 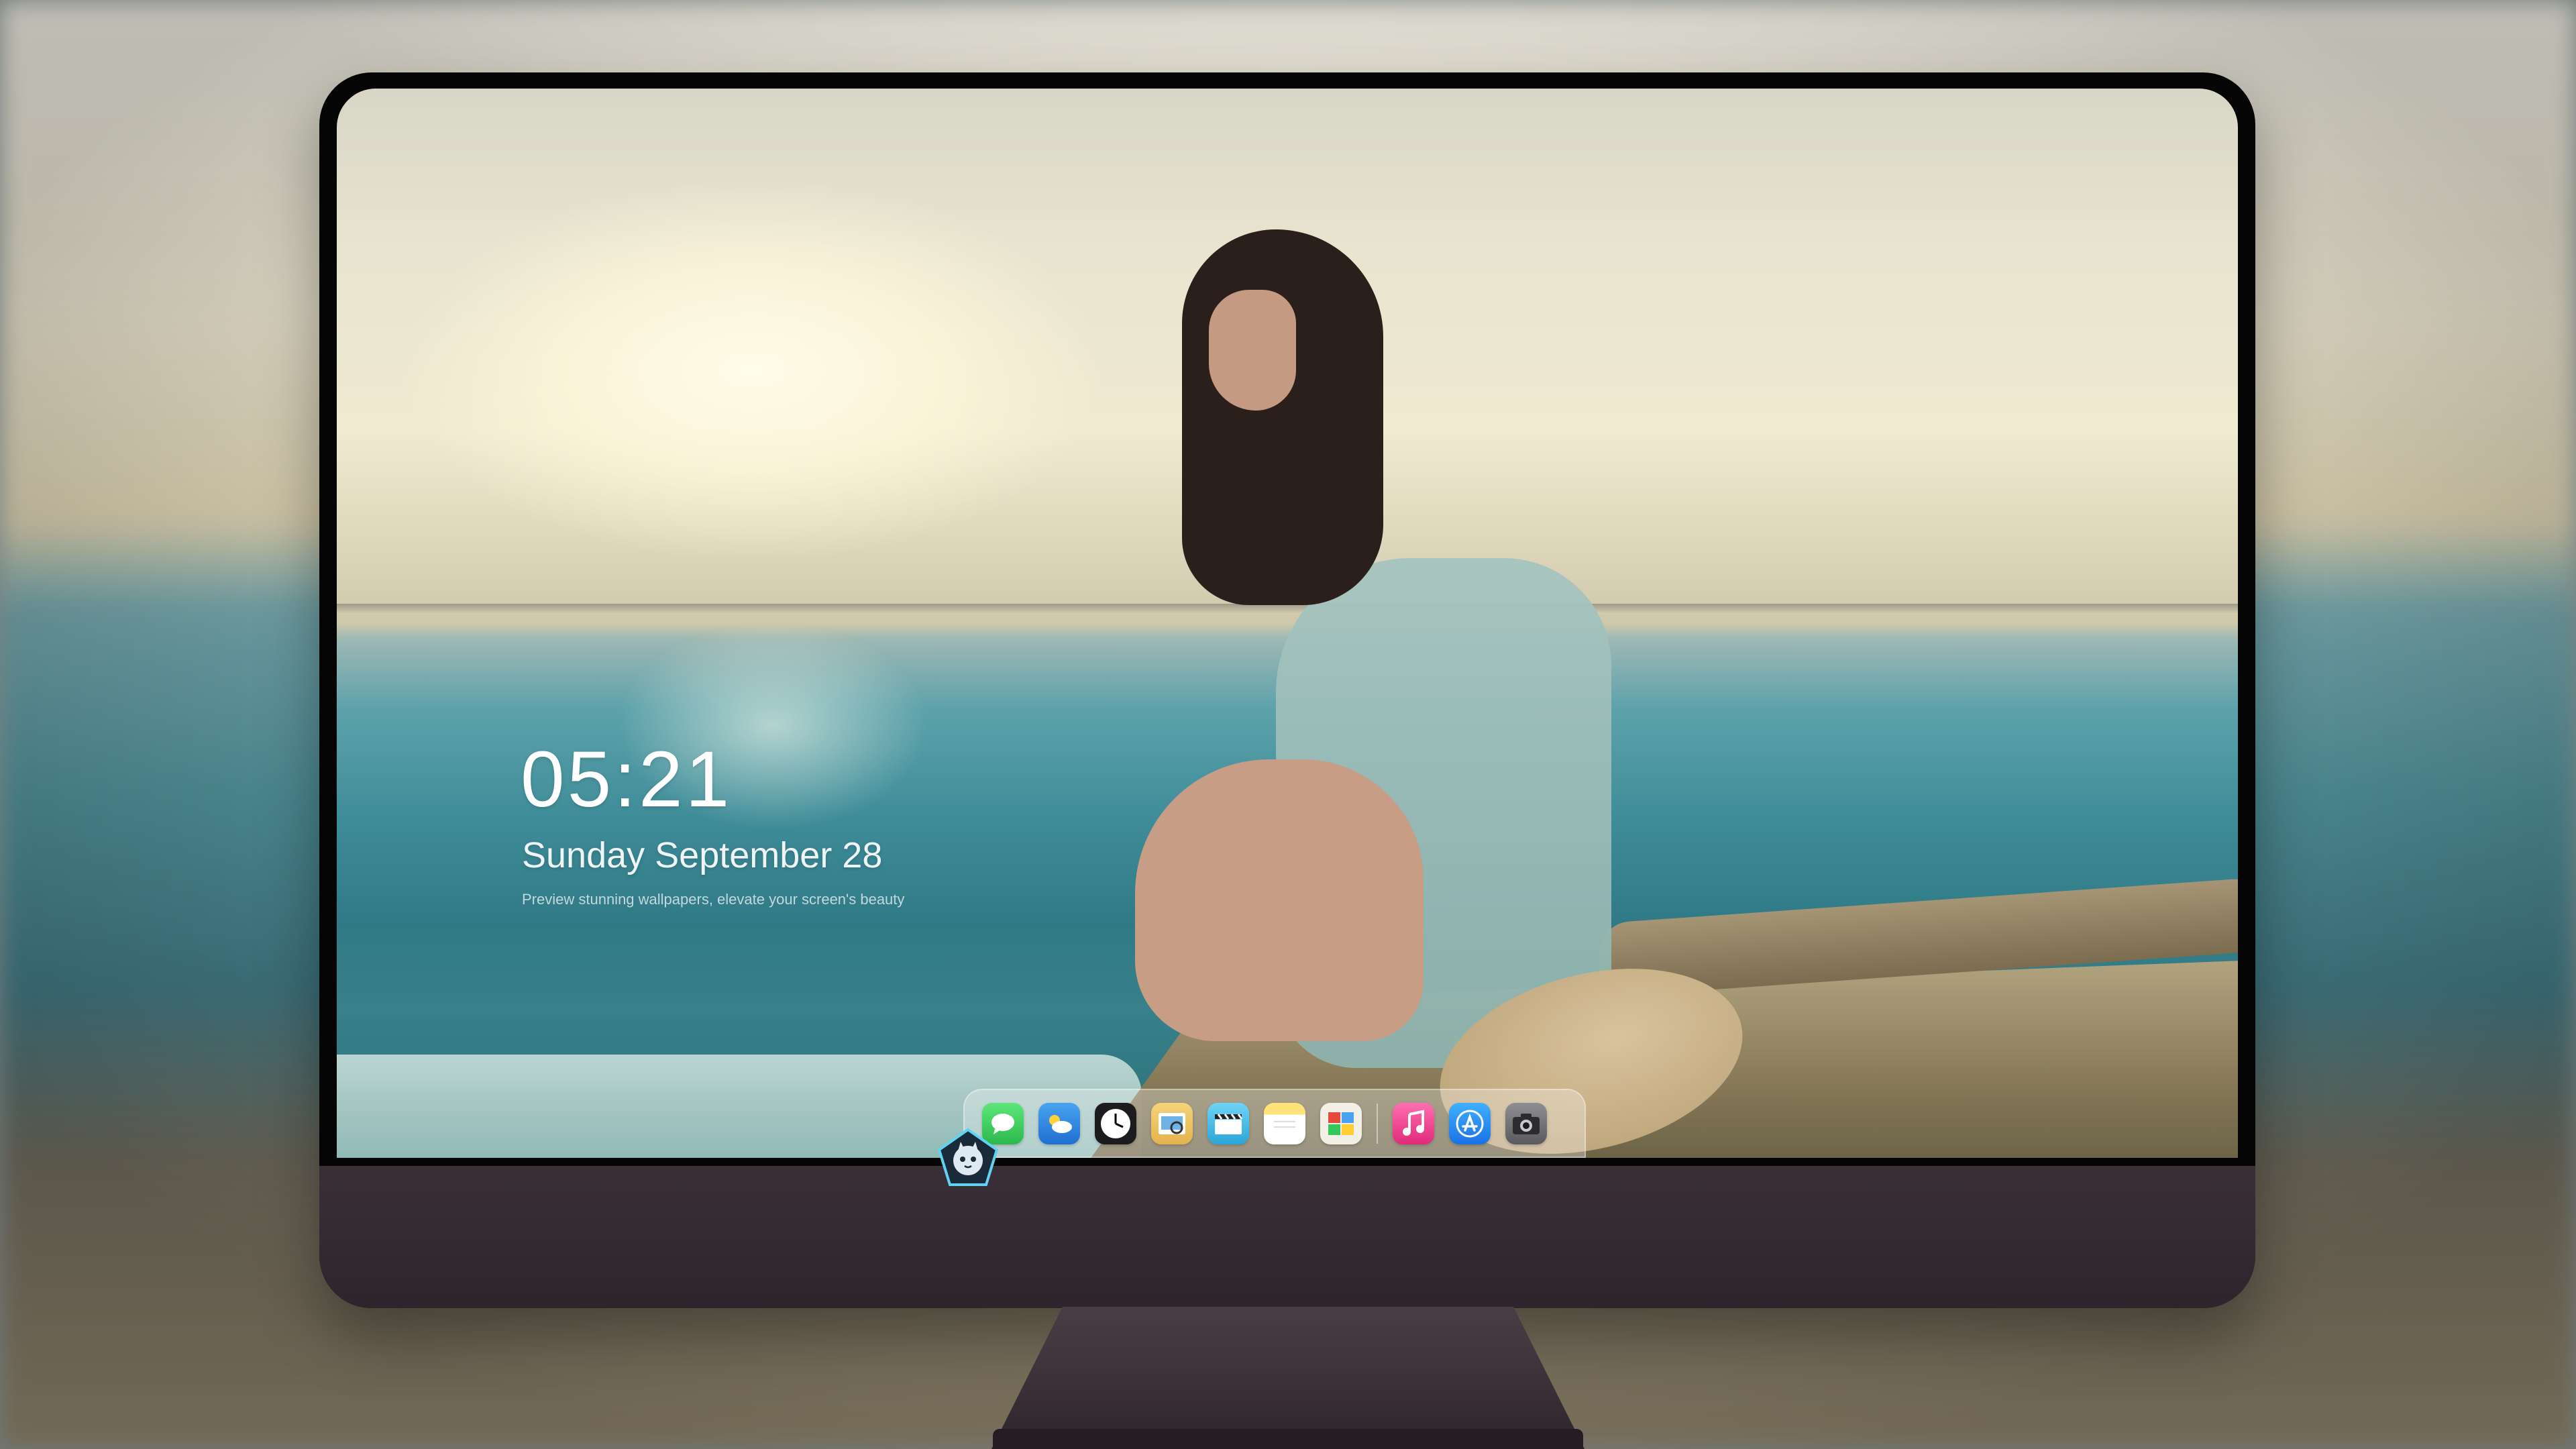 What do you see at coordinates (1288, 1378) in the screenshot?
I see `monitor-stand` at bounding box center [1288, 1378].